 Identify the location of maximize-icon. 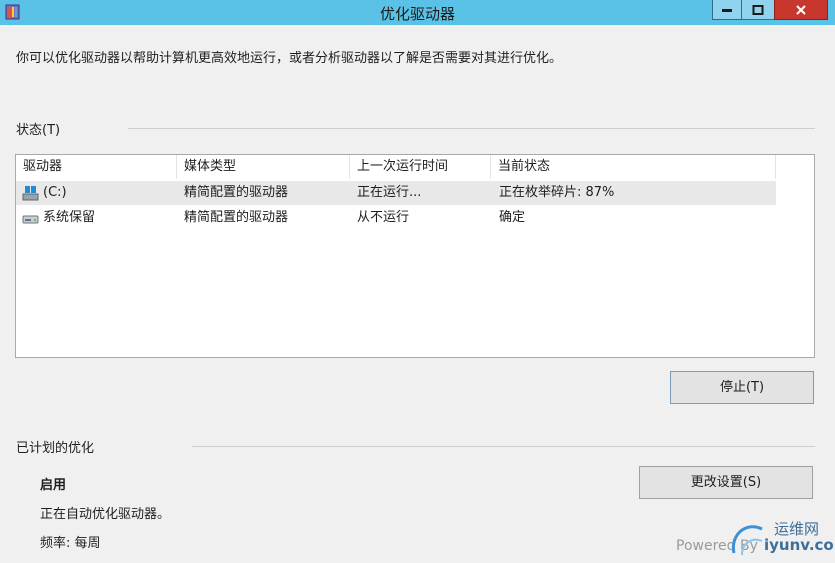
(758, 9).